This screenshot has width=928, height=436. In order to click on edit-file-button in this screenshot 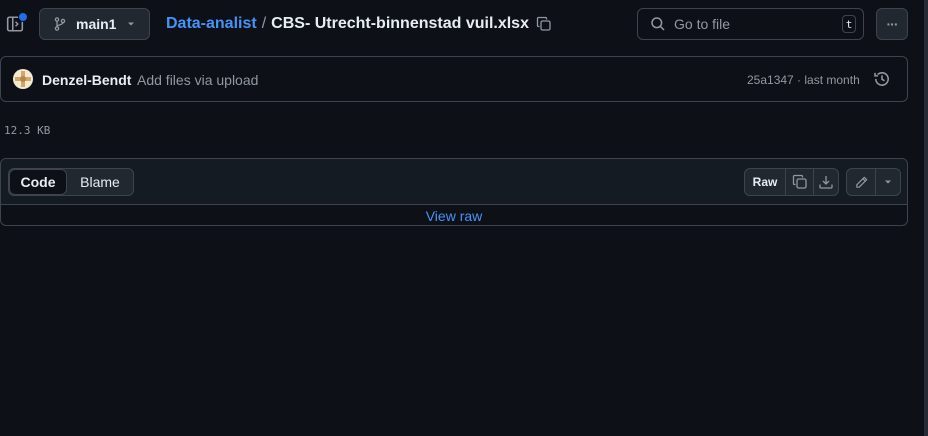, I will do `click(861, 182)`.